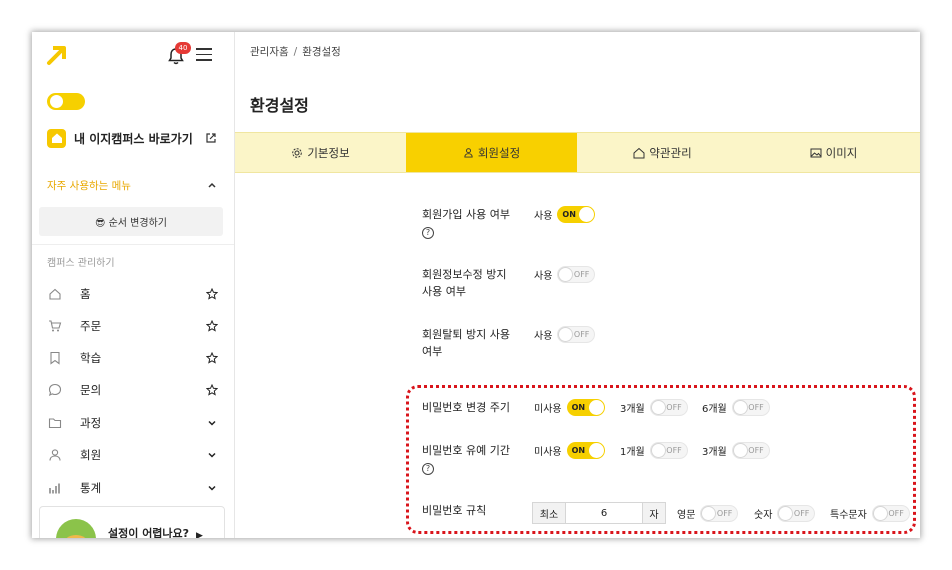 This screenshot has width=952, height=570. I want to click on sidebar-item-member: 회원, so click(133, 455).